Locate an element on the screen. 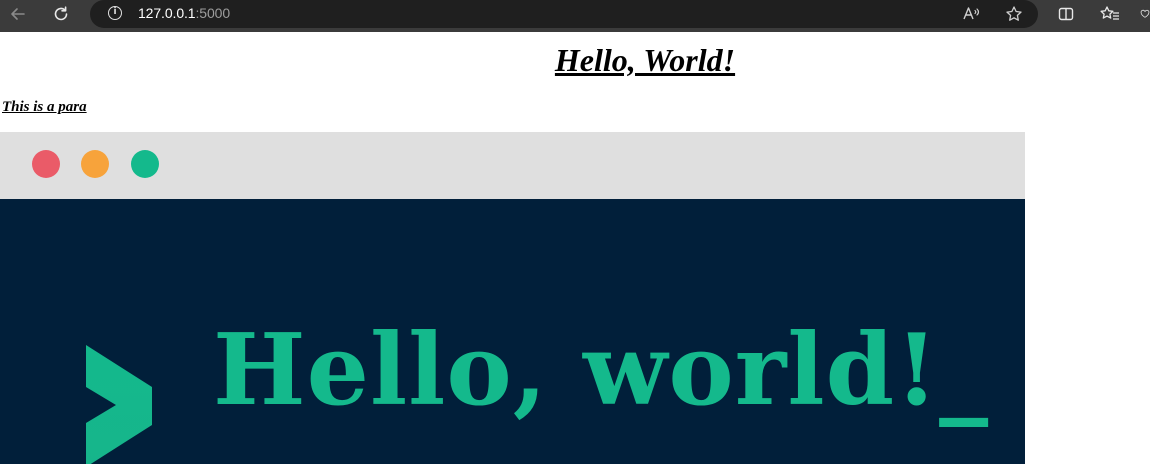 This screenshot has width=1150, height=464. split-screen-icon is located at coordinates (1066, 14).